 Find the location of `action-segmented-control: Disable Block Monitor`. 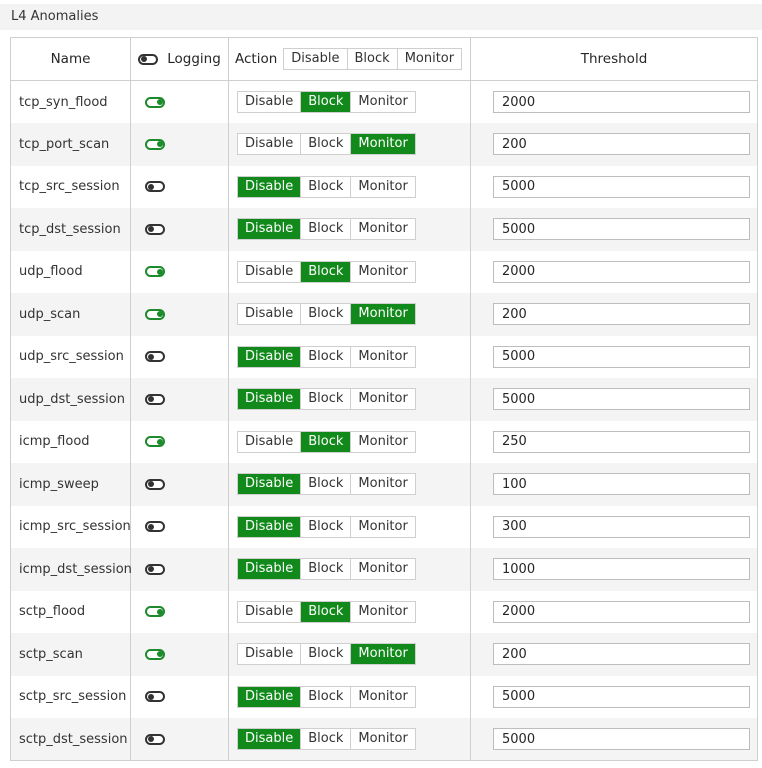

action-segmented-control: Disable Block Monitor is located at coordinates (326, 271).